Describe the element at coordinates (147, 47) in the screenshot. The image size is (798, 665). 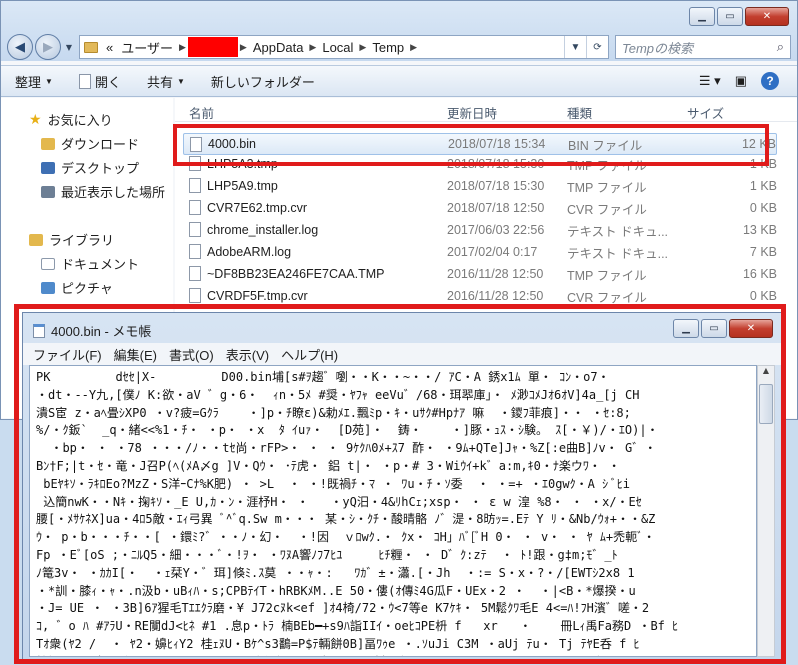
I see `breadcrumb-users: ユーザー` at that location.